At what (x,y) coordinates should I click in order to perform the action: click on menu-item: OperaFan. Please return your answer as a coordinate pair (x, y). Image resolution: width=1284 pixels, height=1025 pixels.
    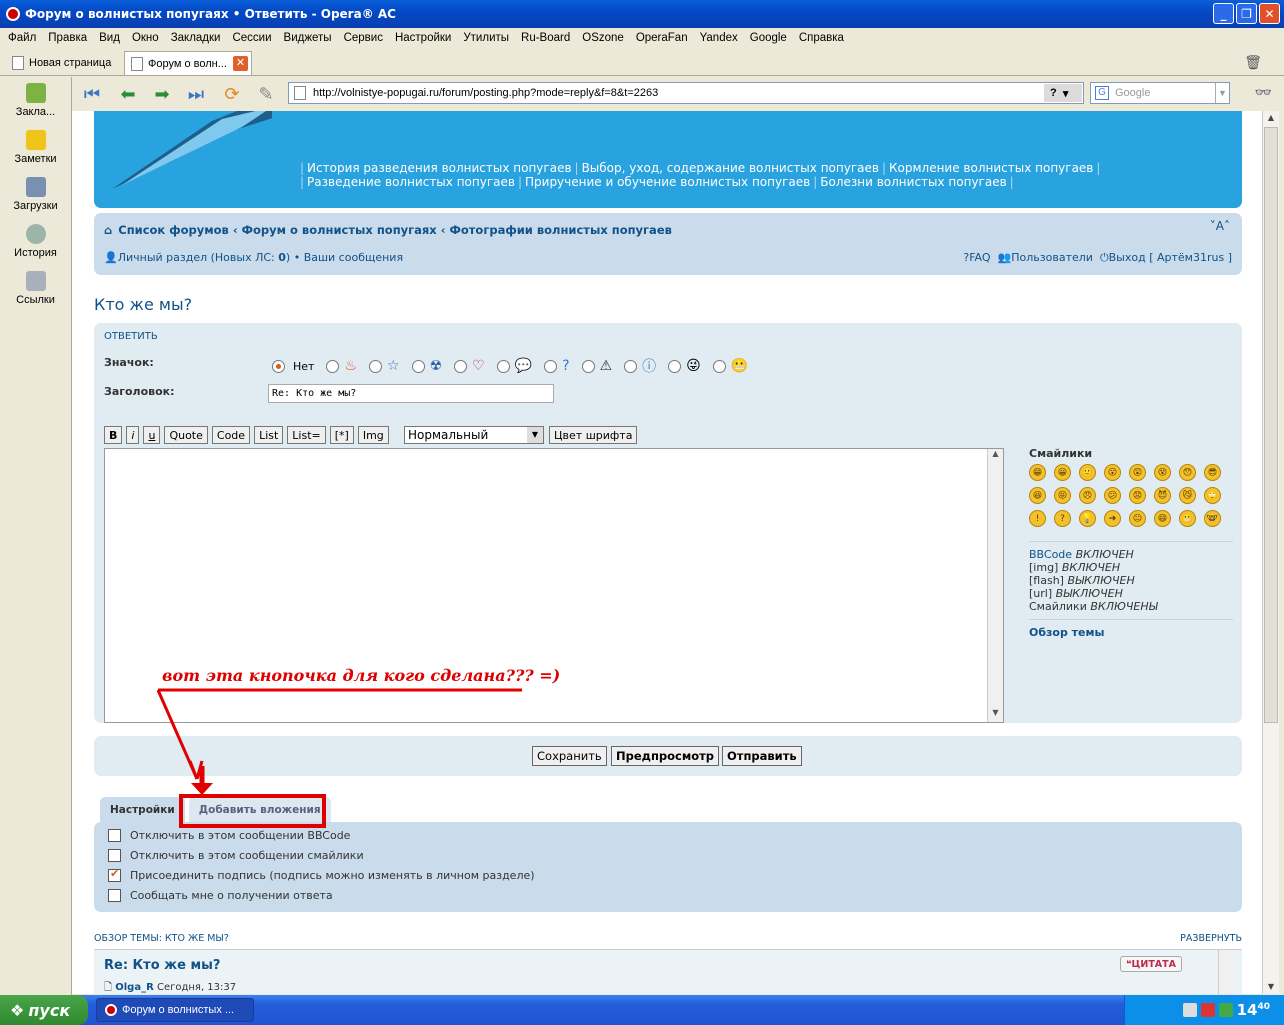
    Looking at the image, I should click on (662, 38).